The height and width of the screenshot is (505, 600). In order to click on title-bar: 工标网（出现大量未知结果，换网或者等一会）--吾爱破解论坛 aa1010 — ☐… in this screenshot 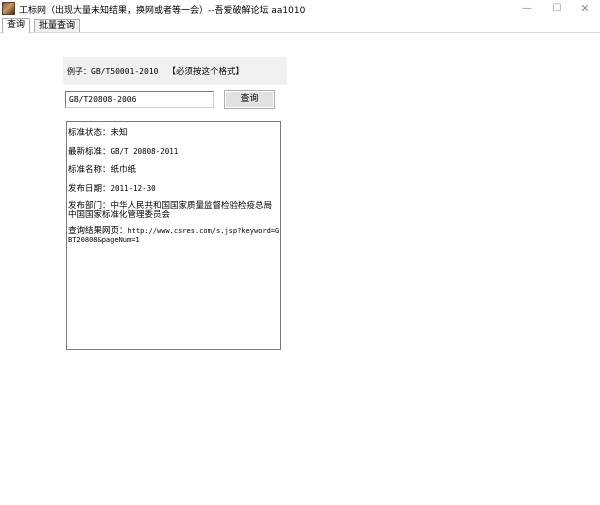, I will do `click(300, 9)`.